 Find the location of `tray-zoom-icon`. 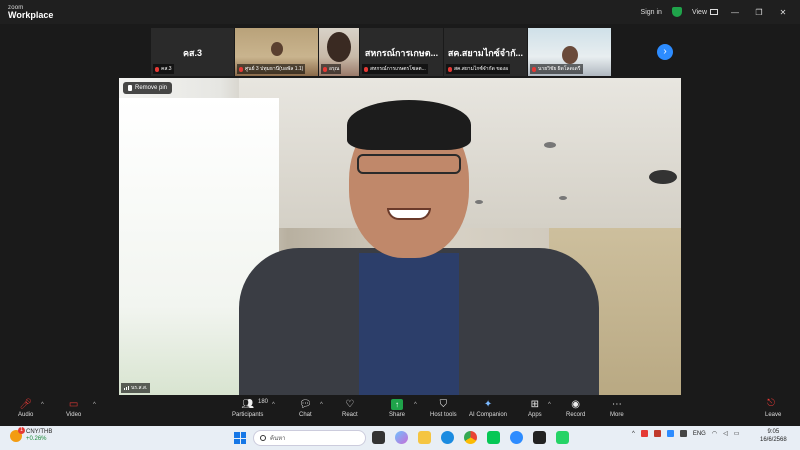

tray-zoom-icon is located at coordinates (670, 433).